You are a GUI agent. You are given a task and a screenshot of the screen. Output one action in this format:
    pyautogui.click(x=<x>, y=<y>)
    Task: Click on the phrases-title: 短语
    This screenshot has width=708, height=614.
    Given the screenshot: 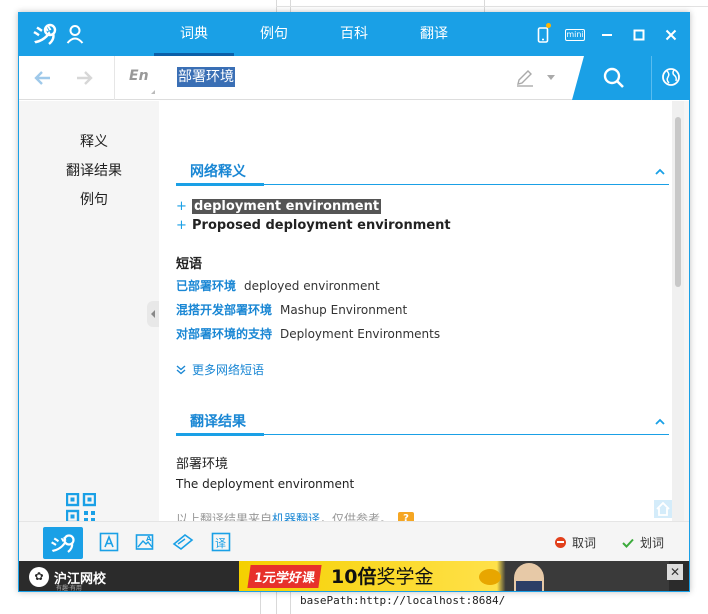 What is the action you would take?
    pyautogui.click(x=189, y=264)
    